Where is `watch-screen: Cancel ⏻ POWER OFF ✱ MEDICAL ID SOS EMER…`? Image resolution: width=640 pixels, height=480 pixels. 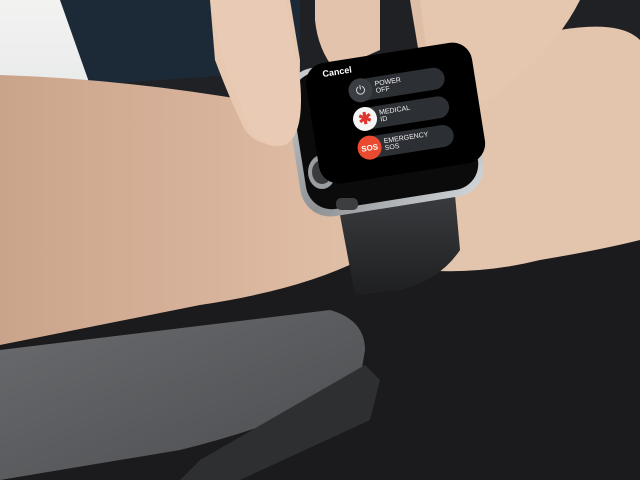 watch-screen: Cancel ⏻ POWER OFF ✱ MEDICAL ID SOS EMER… is located at coordinates (396, 113).